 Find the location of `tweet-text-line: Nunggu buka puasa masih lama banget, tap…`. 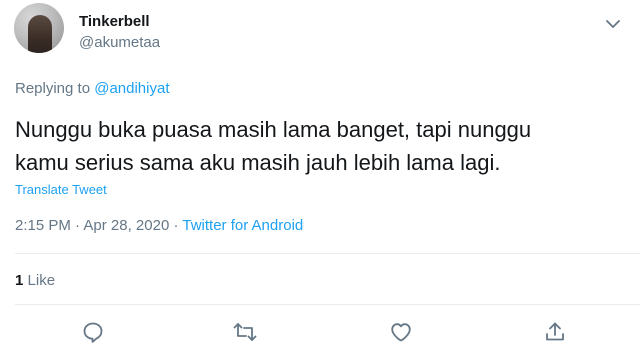

tweet-text-line: Nunggu buka puasa masih lama banget, tap… is located at coordinates (273, 129).